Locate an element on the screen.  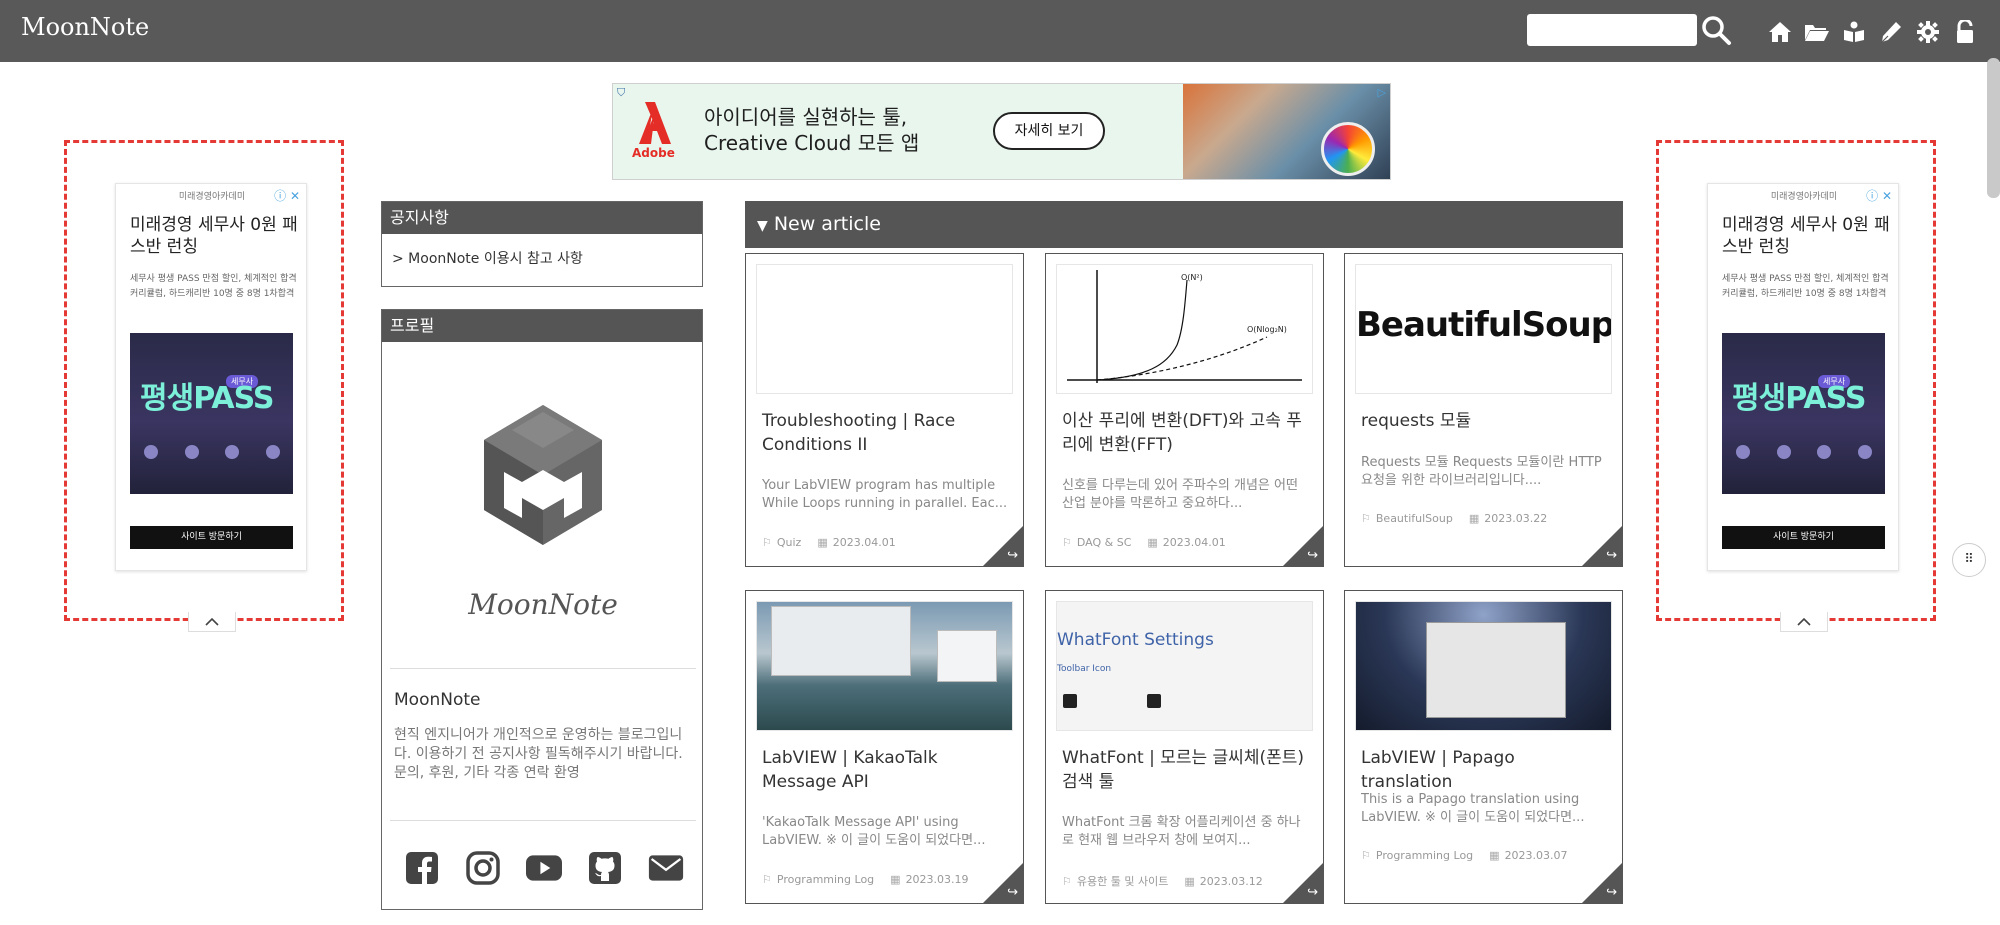
home-icon is located at coordinates (1779, 31).